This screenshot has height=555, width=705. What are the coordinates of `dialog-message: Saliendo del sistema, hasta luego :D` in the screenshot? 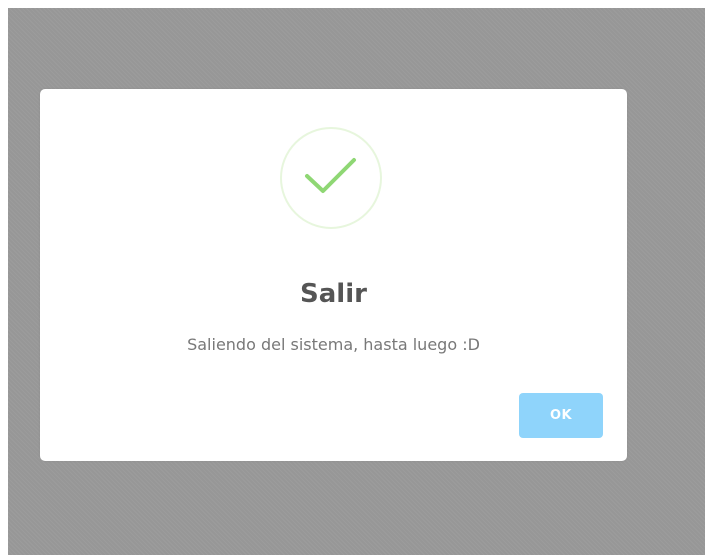 It's located at (333, 344).